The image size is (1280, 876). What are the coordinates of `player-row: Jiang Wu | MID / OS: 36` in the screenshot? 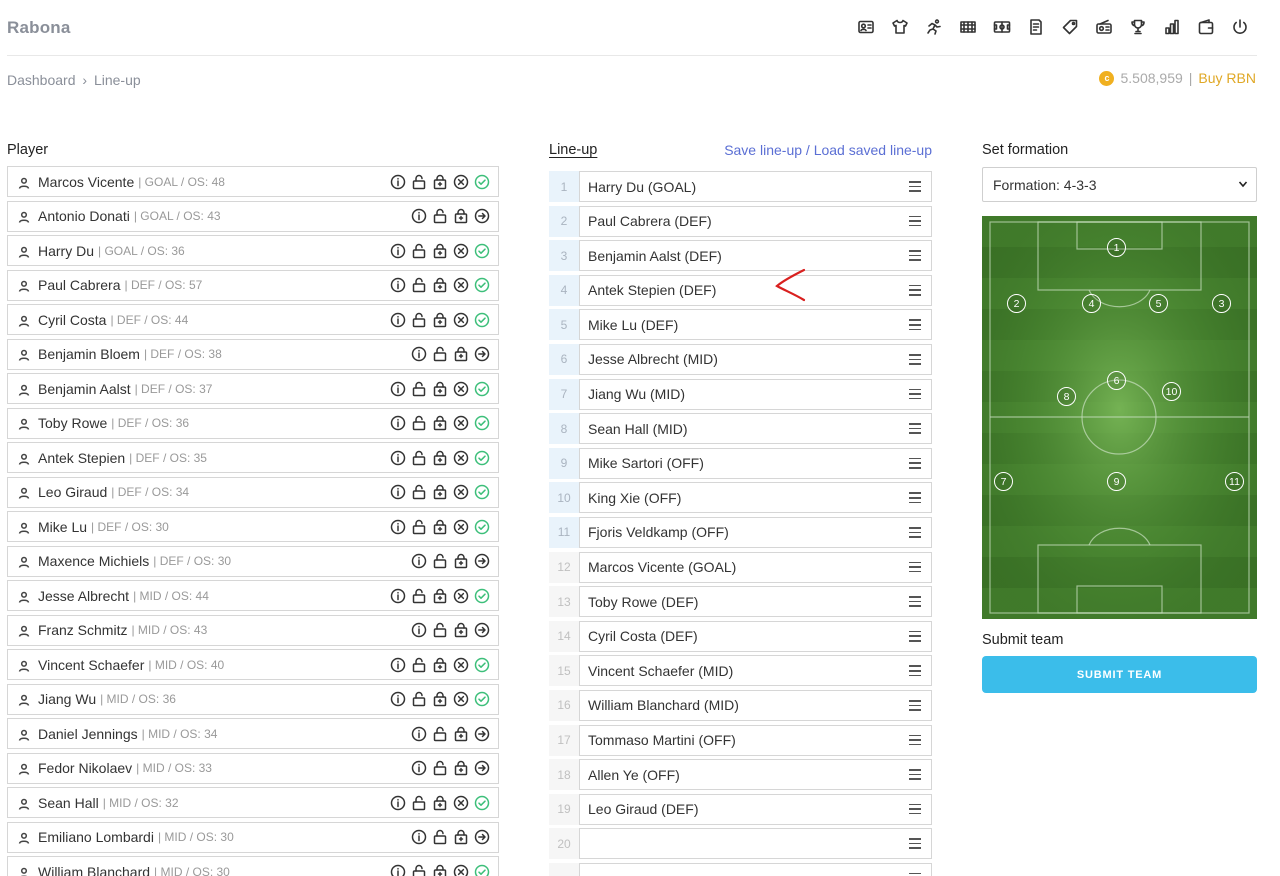 It's located at (253, 699).